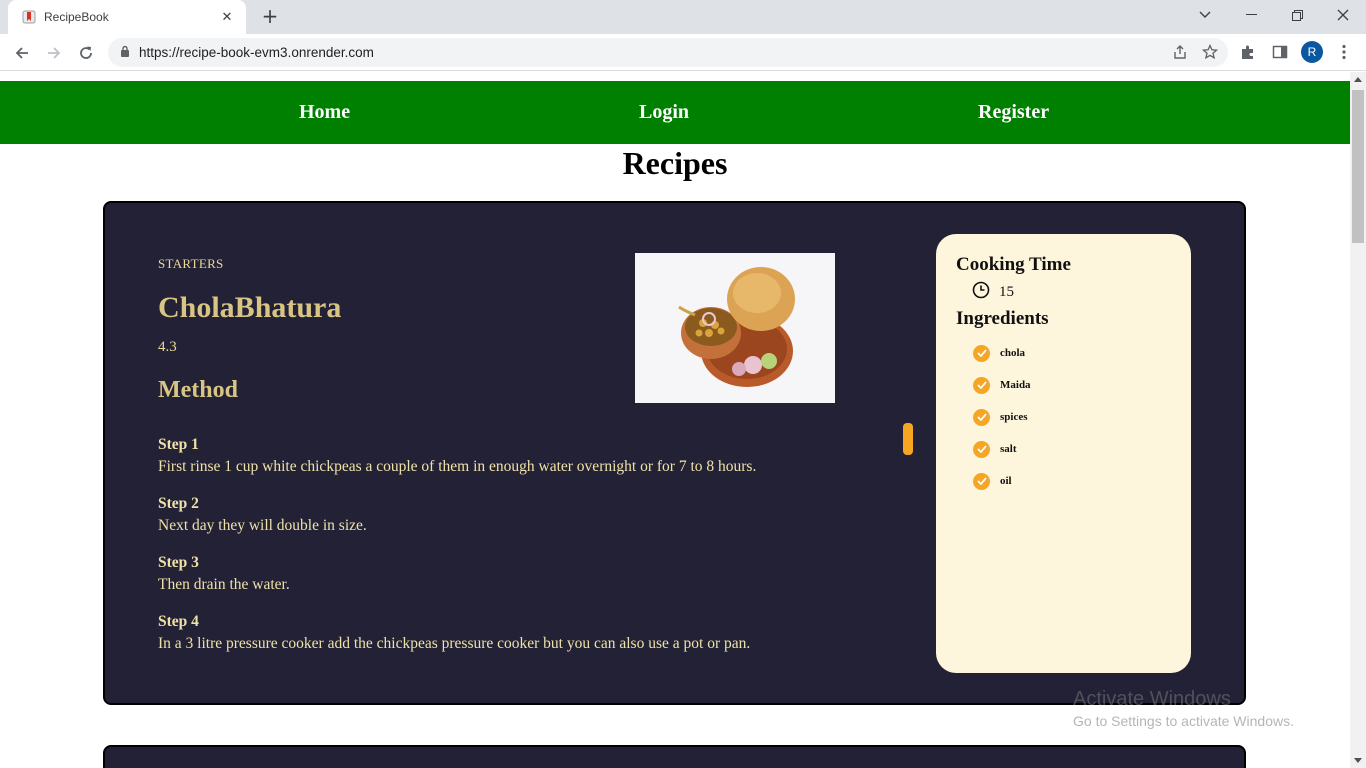  What do you see at coordinates (191, 263) in the screenshot?
I see `recipe-category: STARTERS` at bounding box center [191, 263].